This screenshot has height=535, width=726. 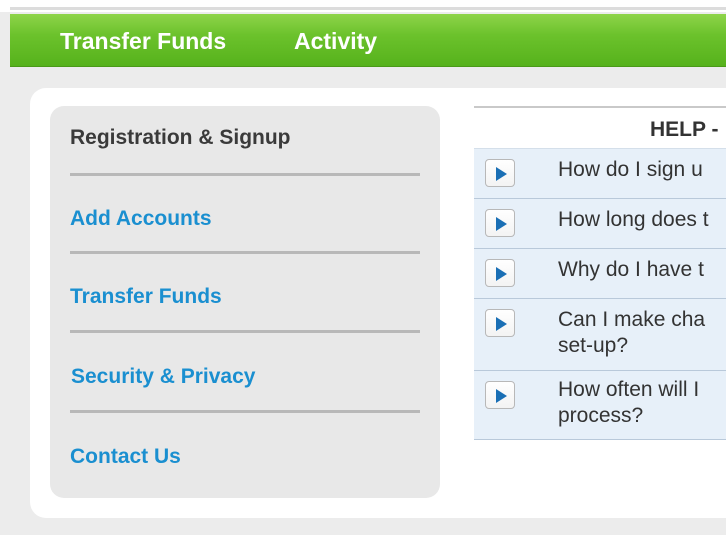 What do you see at coordinates (600, 128) in the screenshot?
I see `help-table-header: HELP -` at bounding box center [600, 128].